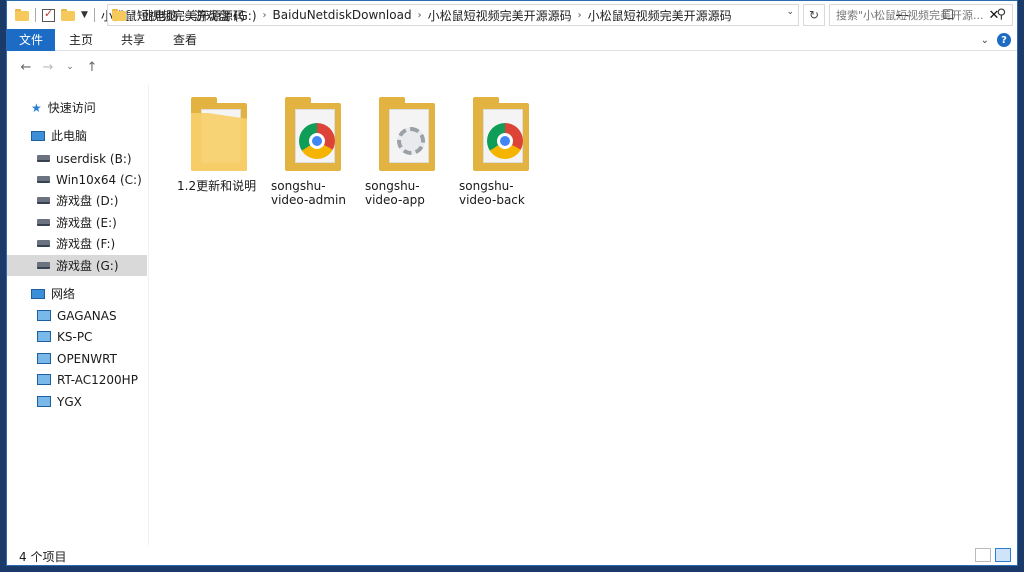 This screenshot has height=572, width=1024. Describe the element at coordinates (217, 186) in the screenshot. I see `file-name: 1.2更新和说明` at that location.